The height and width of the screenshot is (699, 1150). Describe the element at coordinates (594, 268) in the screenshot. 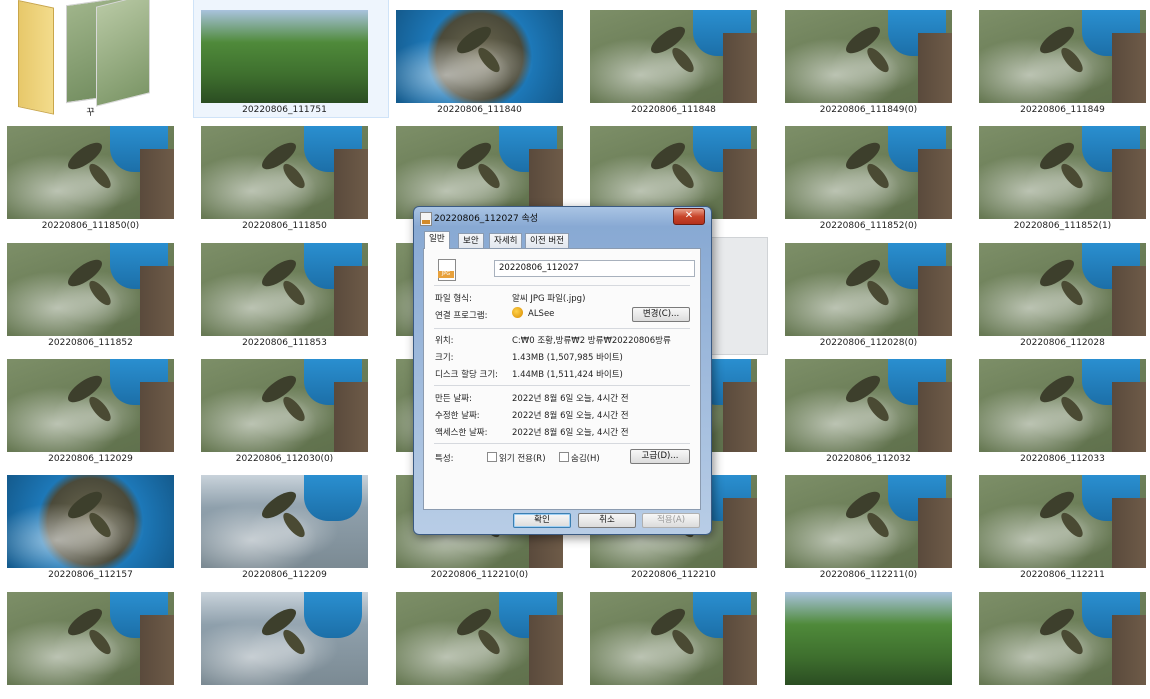

I see `file-name-field` at that location.